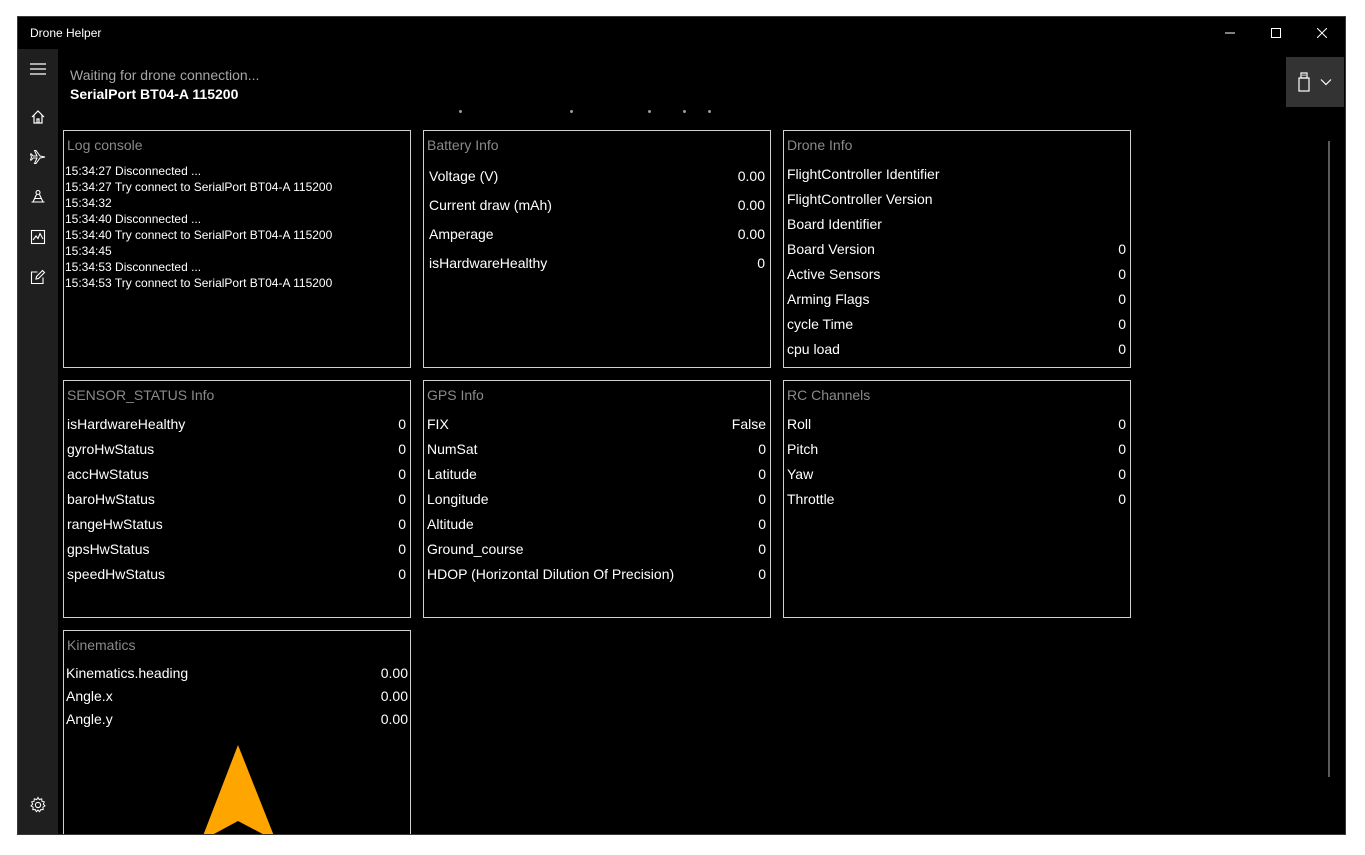 This screenshot has height=855, width=1365. I want to click on row-label: accHwStatus, so click(108, 474).